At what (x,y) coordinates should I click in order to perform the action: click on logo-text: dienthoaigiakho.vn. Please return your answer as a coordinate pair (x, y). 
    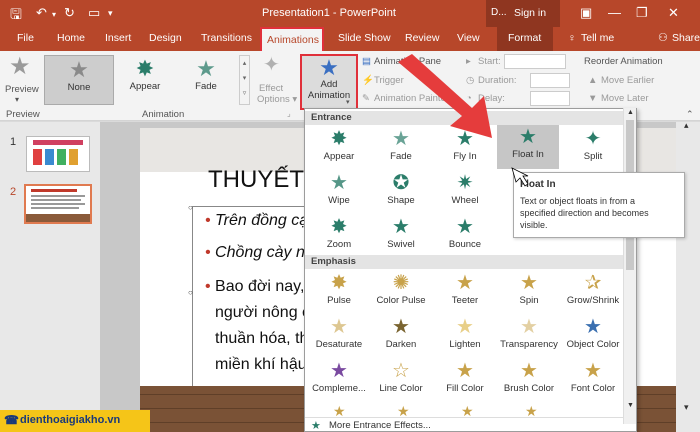
    Looking at the image, I should click on (70, 420).